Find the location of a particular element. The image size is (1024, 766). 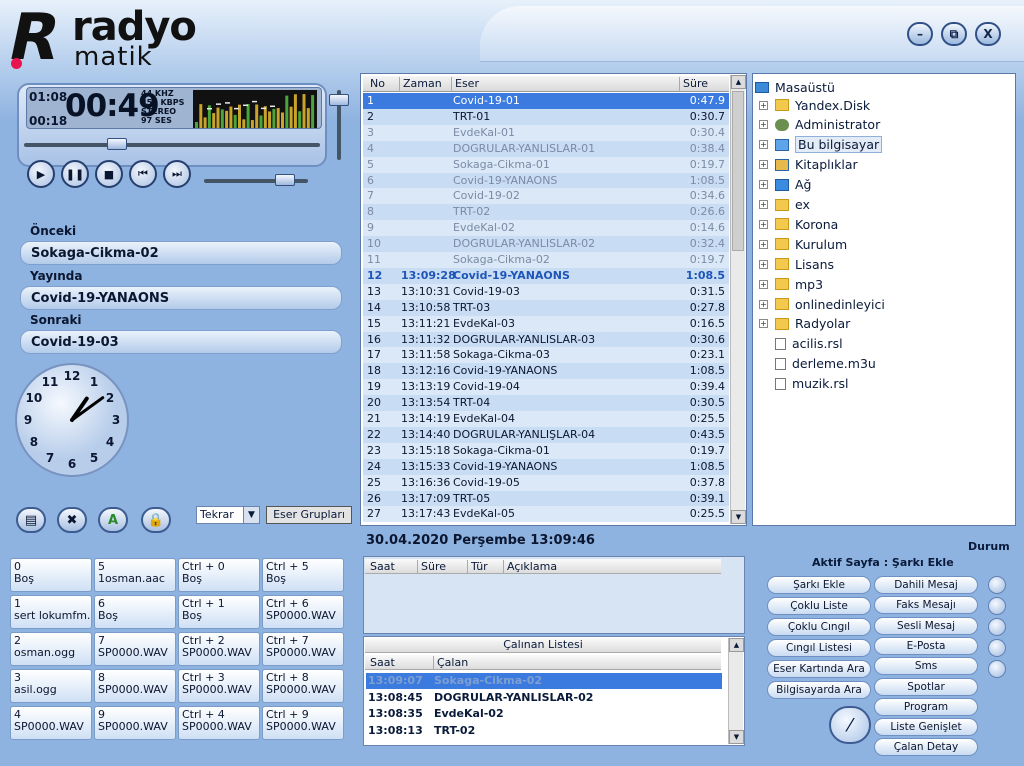

hotkey-slot: 4 SP0000.WAV is located at coordinates (51, 723).